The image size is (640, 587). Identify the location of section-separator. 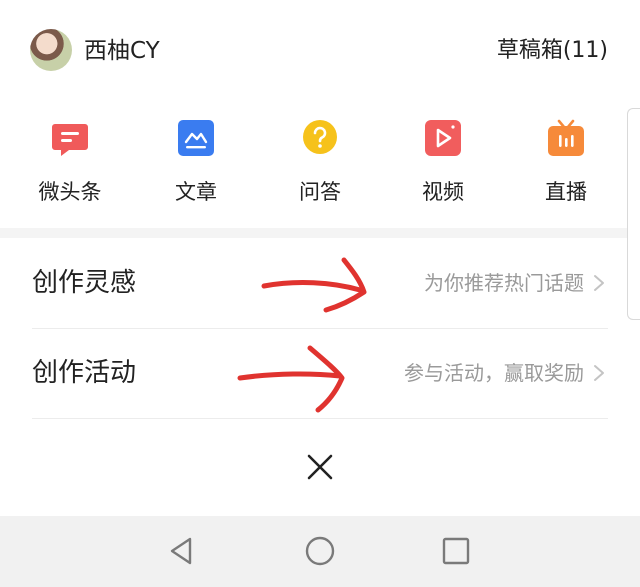
(320, 233).